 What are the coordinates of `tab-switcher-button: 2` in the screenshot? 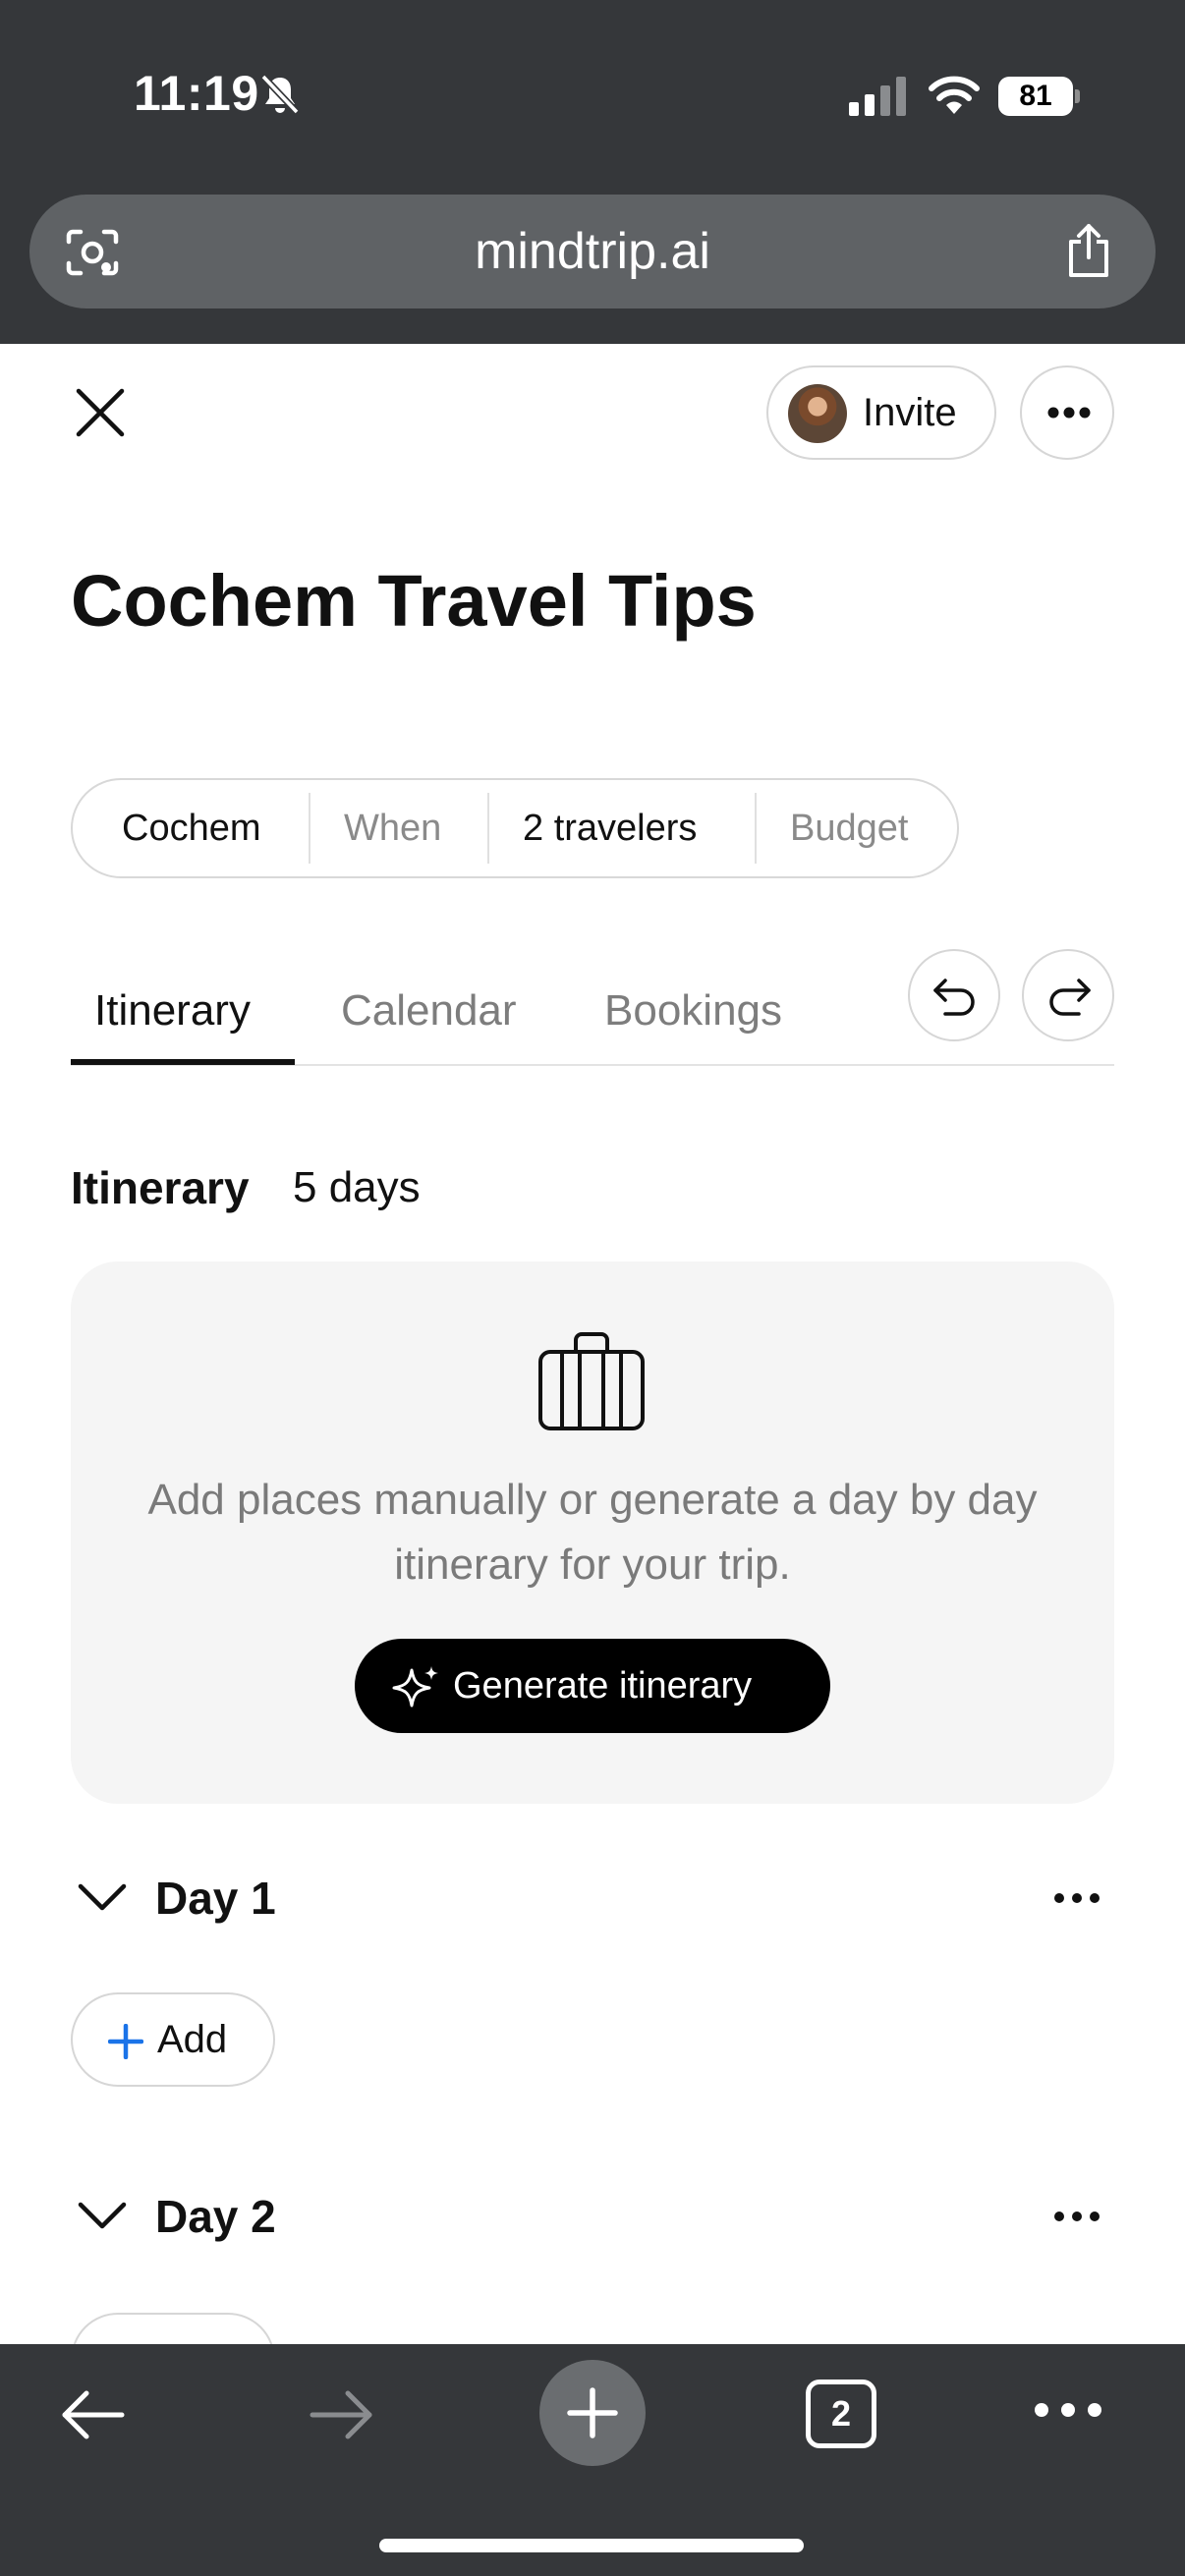 It's located at (841, 2414).